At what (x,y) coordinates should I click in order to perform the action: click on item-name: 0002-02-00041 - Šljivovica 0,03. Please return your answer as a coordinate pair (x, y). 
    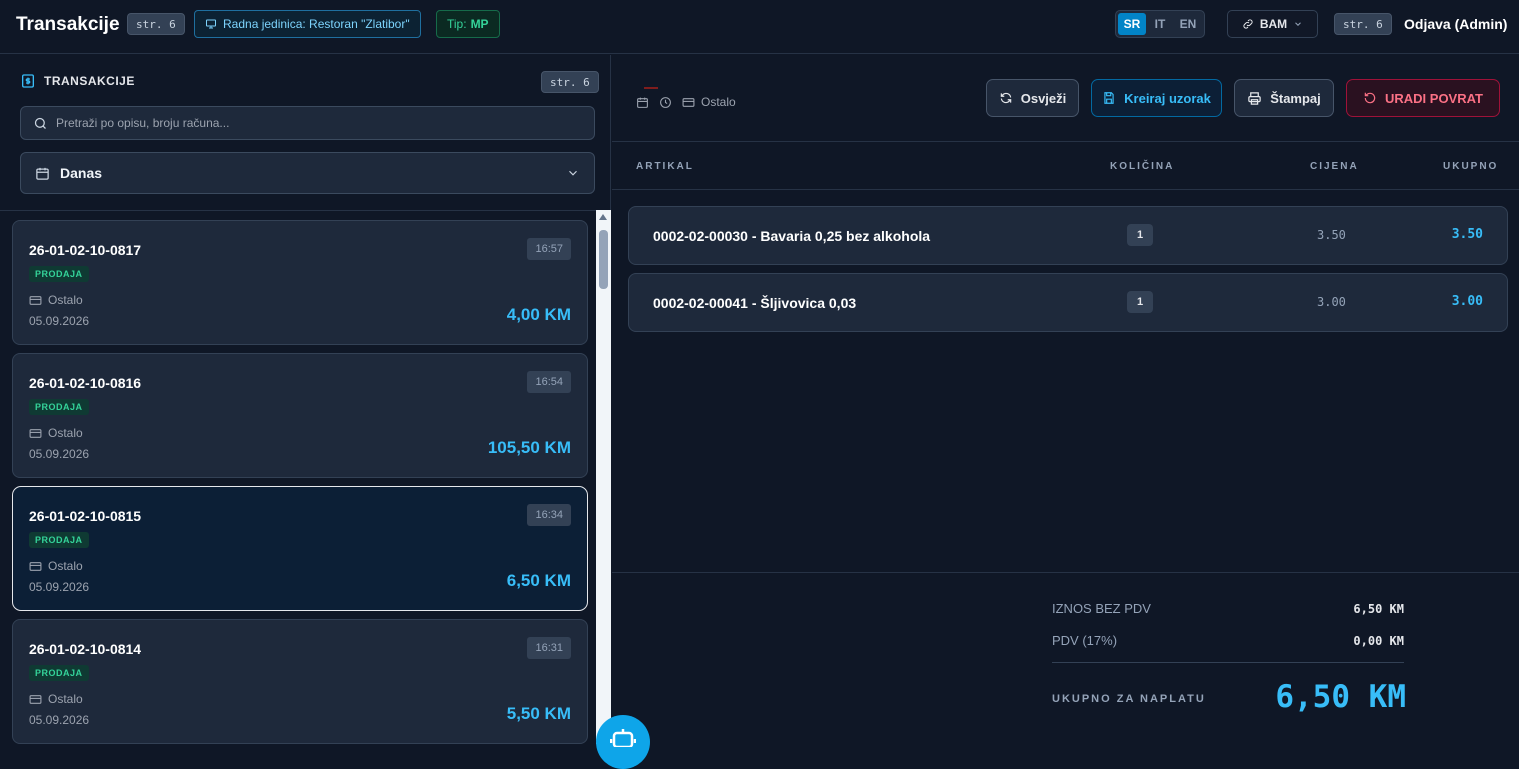
    Looking at the image, I should click on (755, 303).